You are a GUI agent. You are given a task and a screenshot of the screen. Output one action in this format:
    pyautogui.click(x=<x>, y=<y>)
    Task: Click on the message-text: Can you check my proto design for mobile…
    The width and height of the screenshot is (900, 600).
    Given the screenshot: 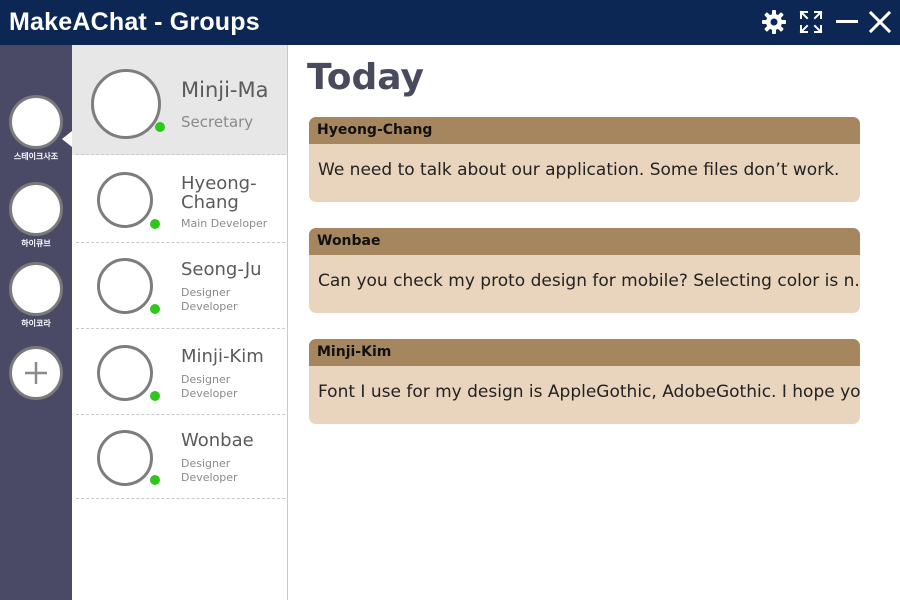 What is the action you would take?
    pyautogui.click(x=589, y=281)
    